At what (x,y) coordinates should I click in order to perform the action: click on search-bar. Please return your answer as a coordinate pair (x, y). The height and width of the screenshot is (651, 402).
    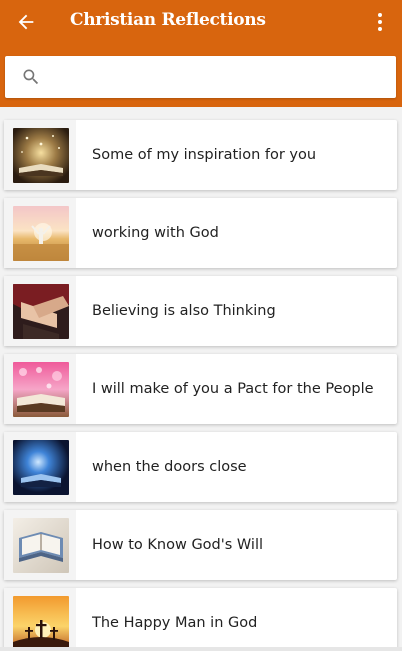
    Looking at the image, I should click on (200, 77).